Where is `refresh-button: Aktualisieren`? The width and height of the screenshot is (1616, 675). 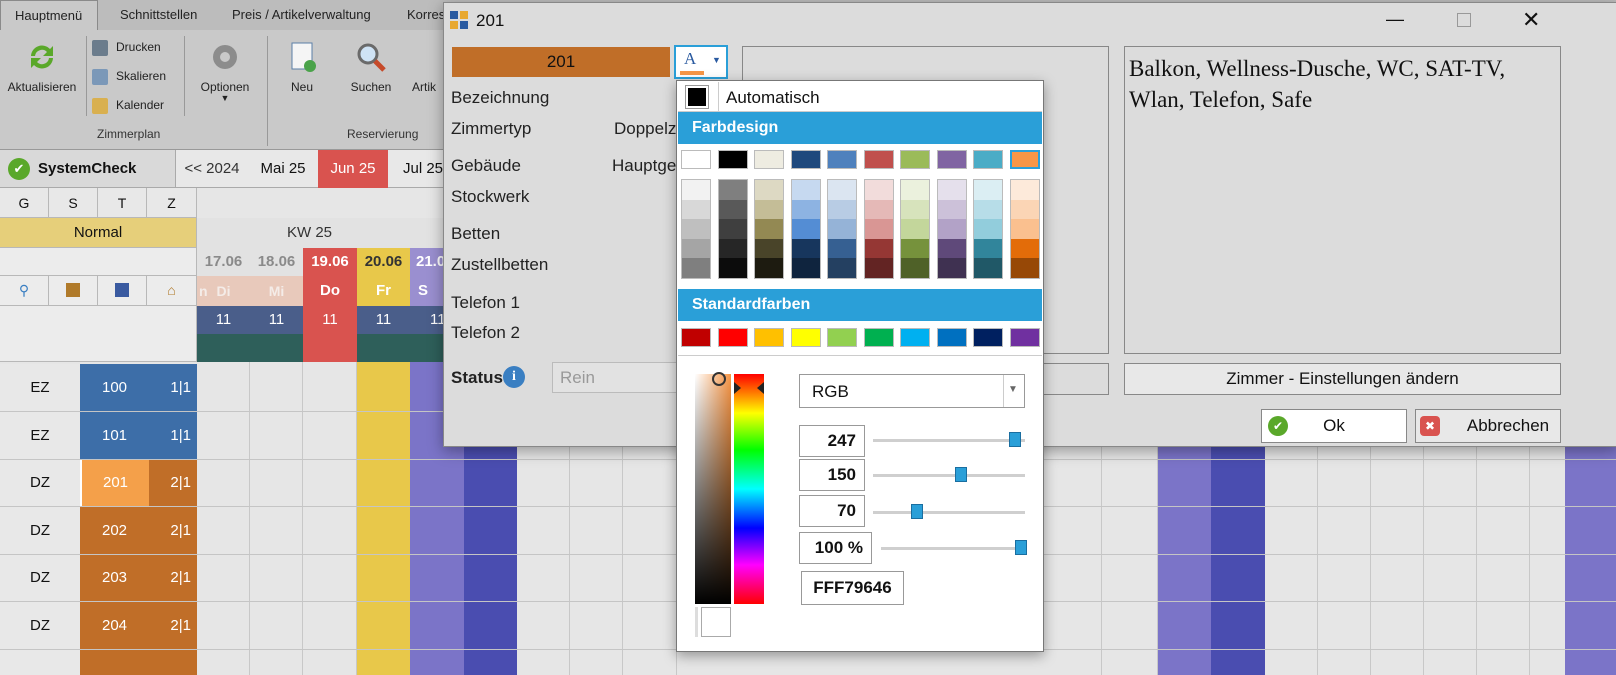
refresh-button: Aktualisieren is located at coordinates (42, 62).